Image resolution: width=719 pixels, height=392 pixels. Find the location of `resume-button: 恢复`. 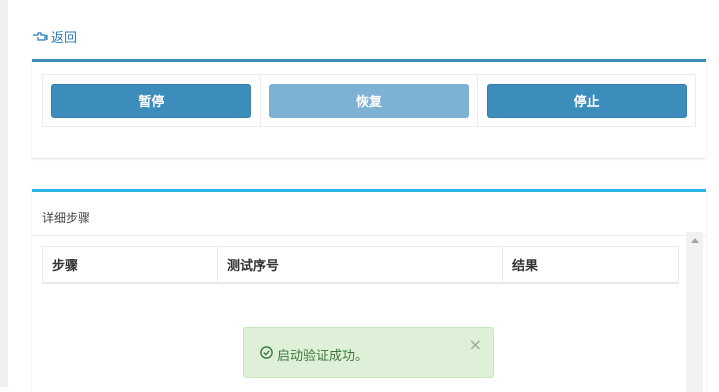

resume-button: 恢复 is located at coordinates (369, 100).